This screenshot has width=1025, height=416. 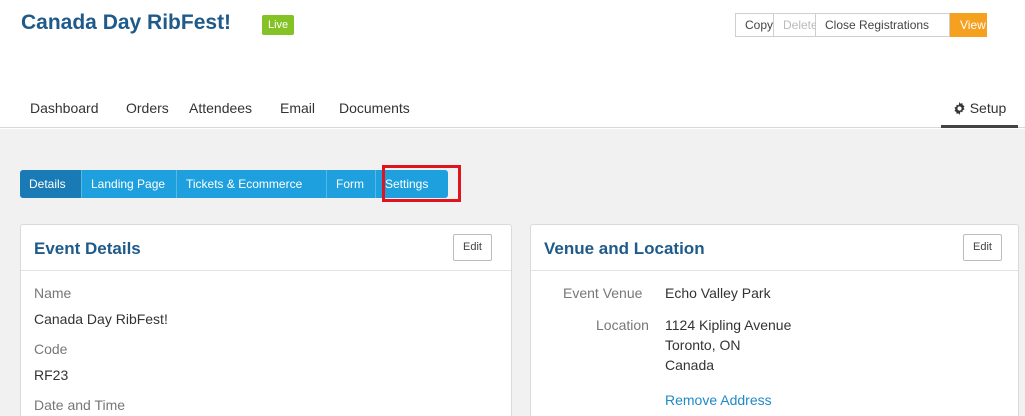 I want to click on code-label: Code, so click(x=51, y=349).